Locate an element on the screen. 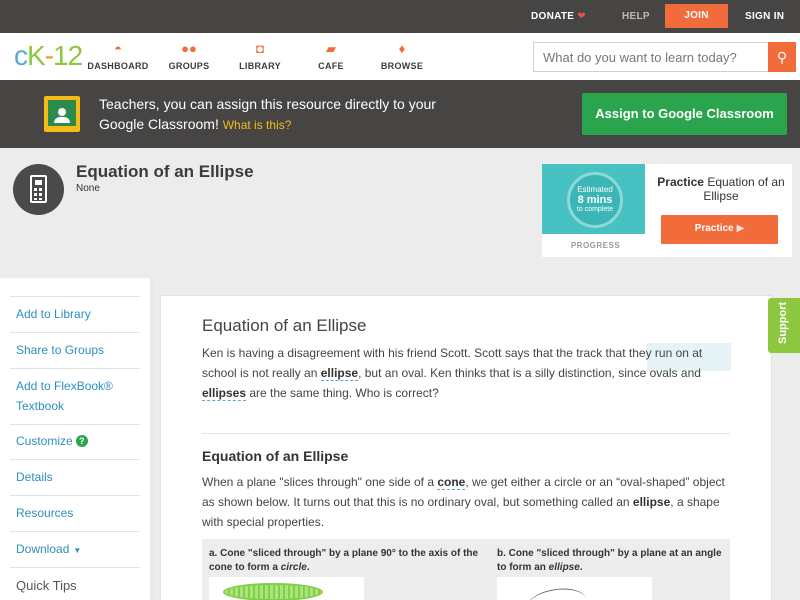 This screenshot has width=800, height=600. details-link: Details is located at coordinates (77, 477).